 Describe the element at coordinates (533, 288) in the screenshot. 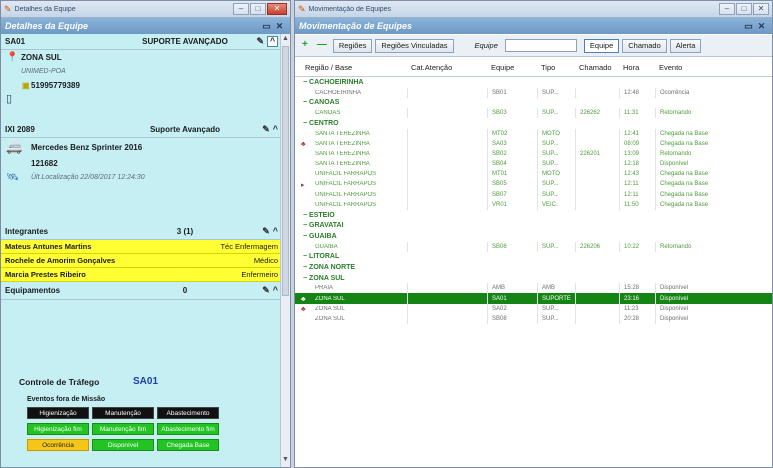

I see `table-row: PRAIA AMB AMB 15:28 Disponível` at that location.